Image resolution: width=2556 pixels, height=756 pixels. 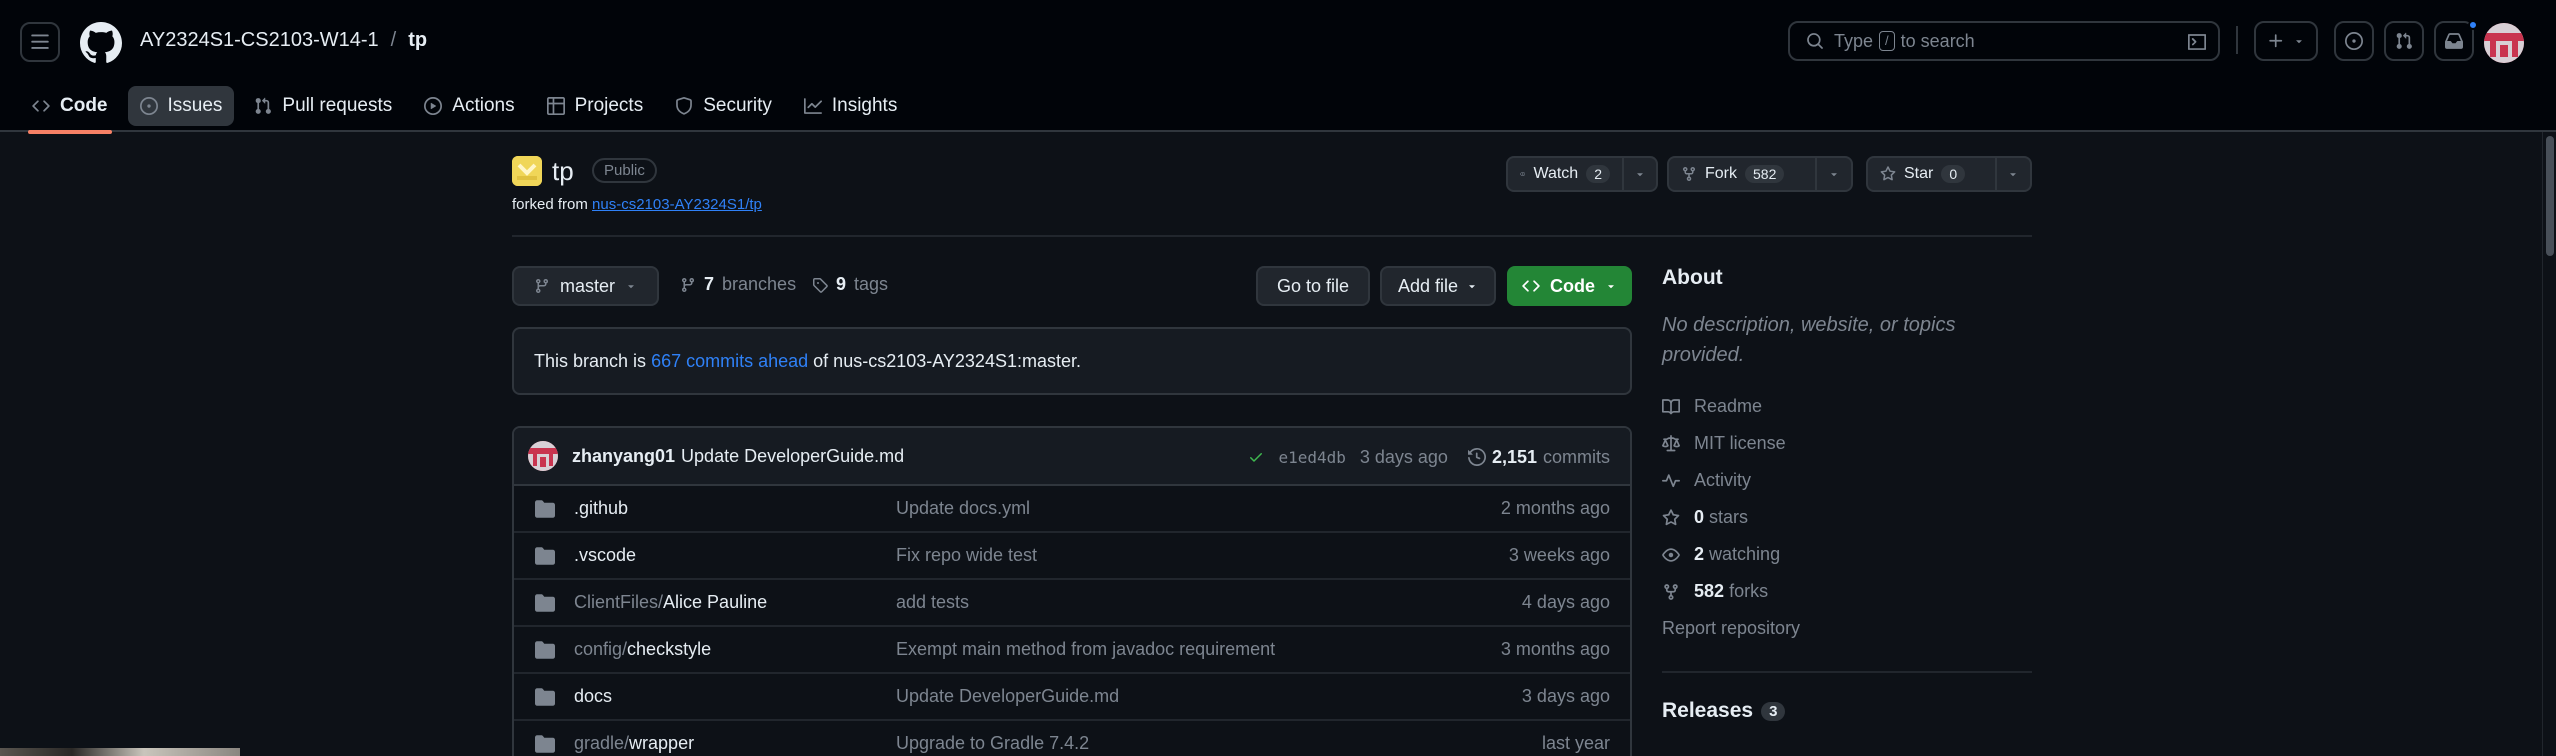 I want to click on star-button: Star 0, so click(x=1932, y=174).